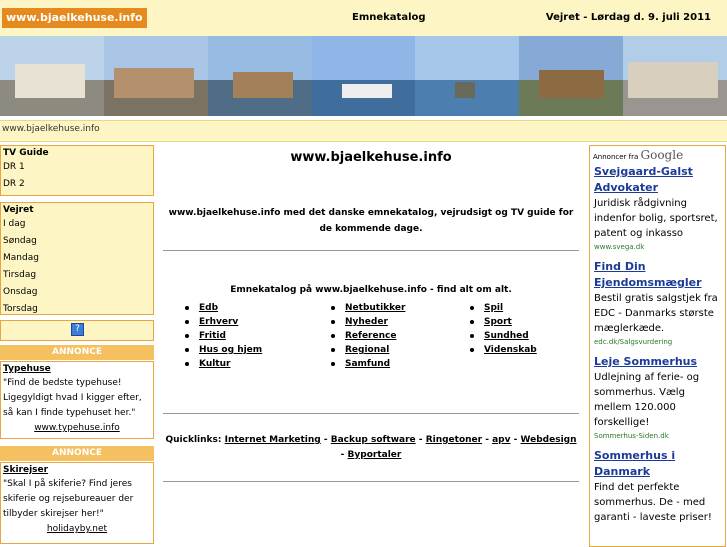  I want to click on photo-ferry, so click(363, 76).